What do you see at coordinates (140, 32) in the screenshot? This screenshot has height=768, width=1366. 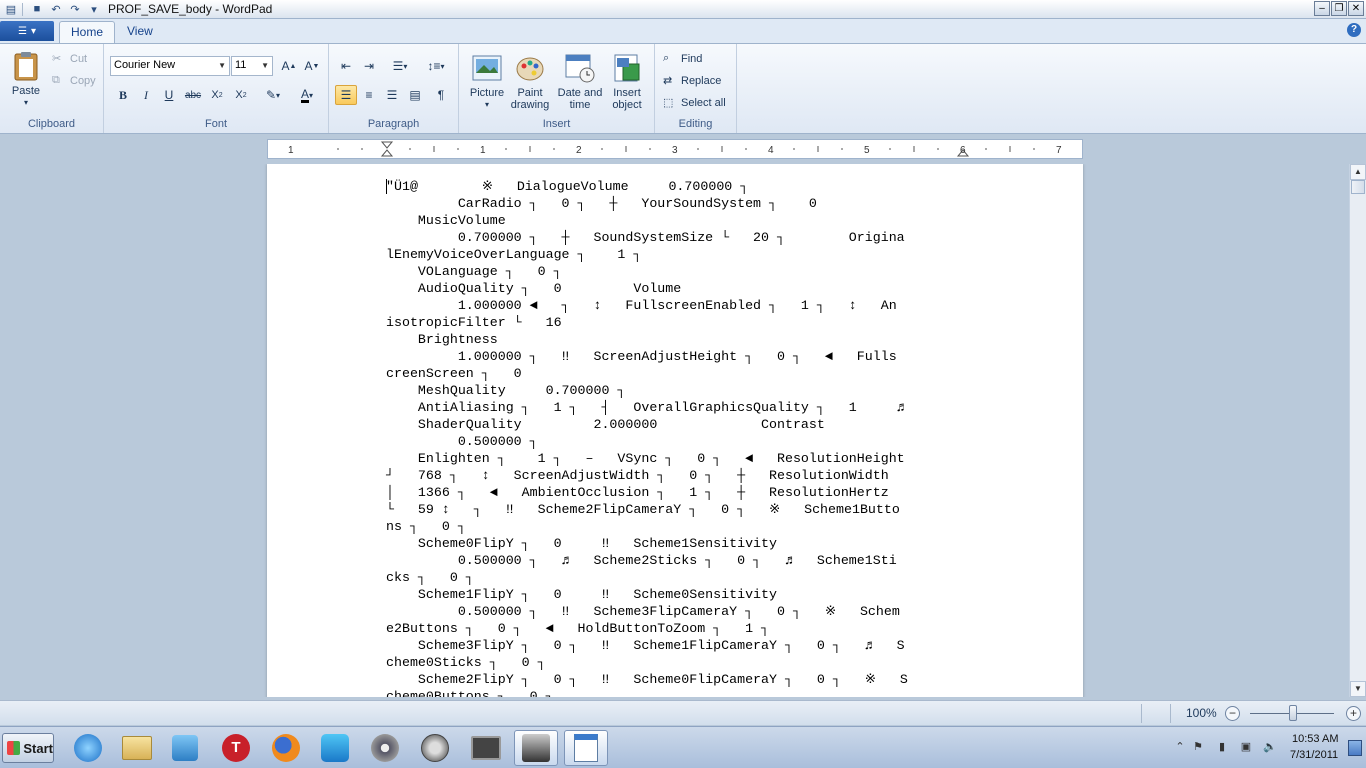 I see `tab-view: View` at bounding box center [140, 32].